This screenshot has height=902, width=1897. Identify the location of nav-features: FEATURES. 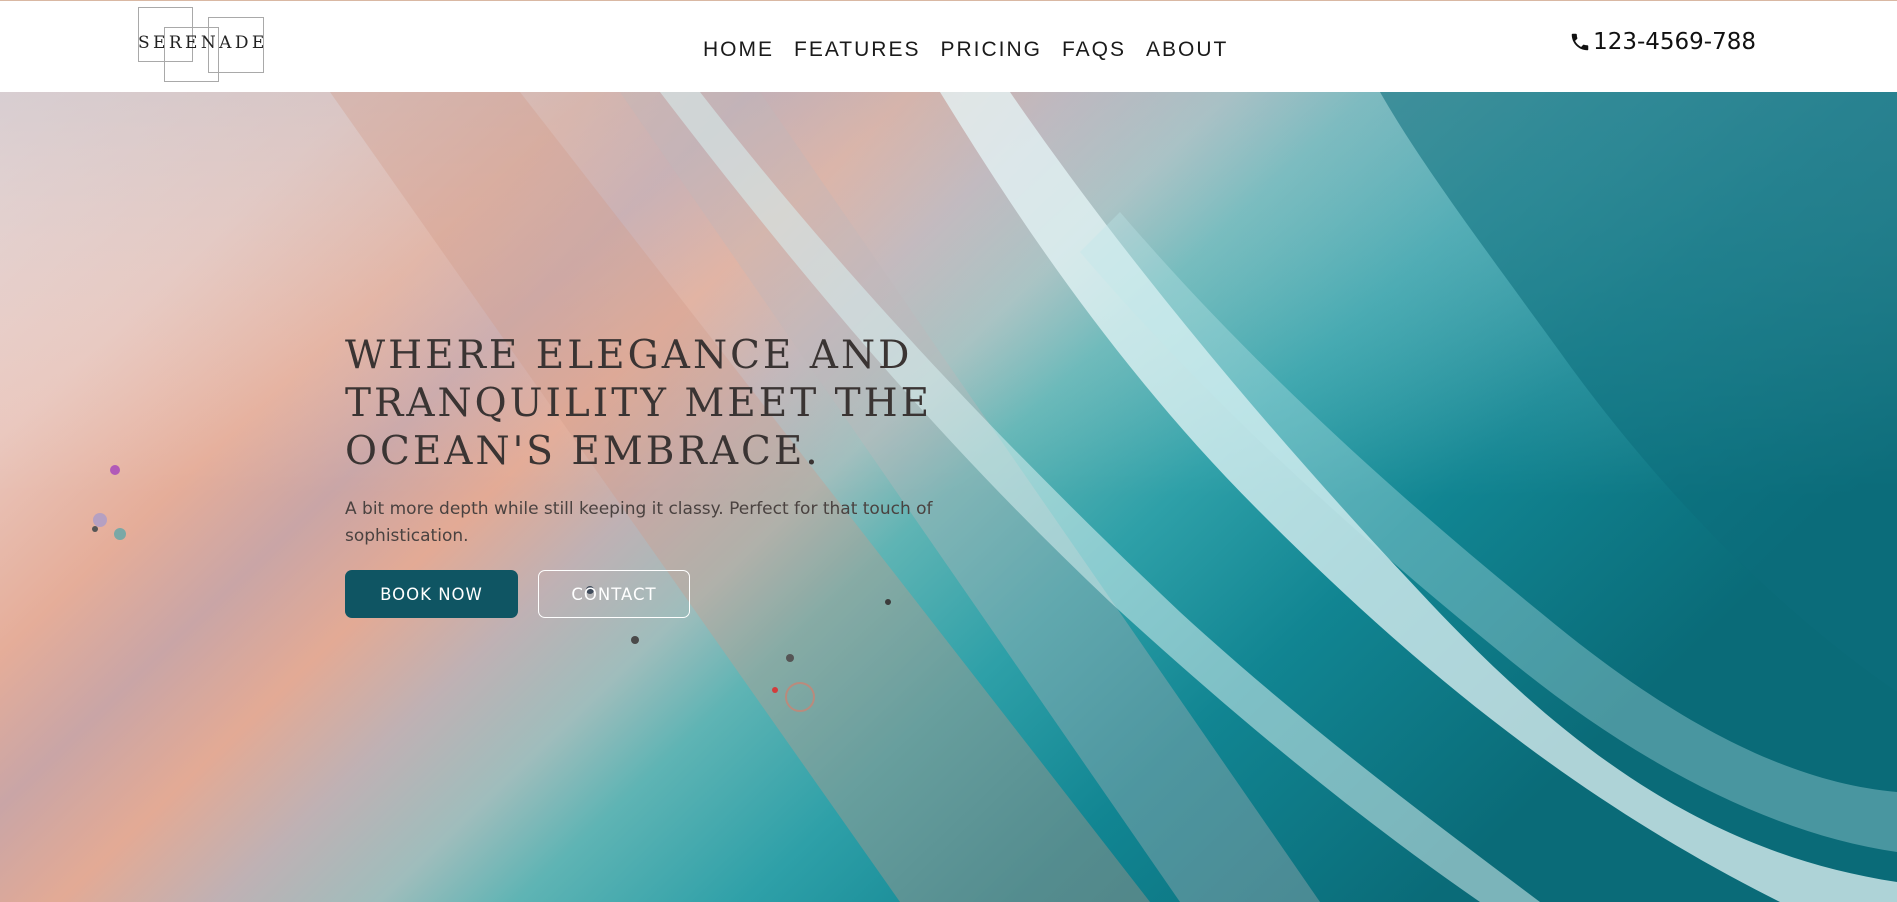
(857, 49).